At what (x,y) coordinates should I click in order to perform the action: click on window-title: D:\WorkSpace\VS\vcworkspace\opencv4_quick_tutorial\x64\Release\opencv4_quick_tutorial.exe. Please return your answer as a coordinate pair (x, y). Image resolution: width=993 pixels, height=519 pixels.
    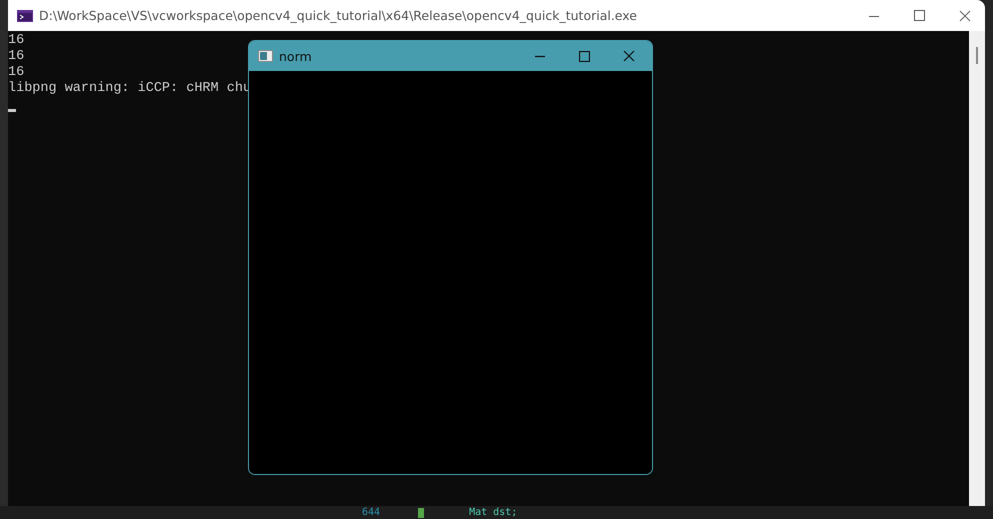
    Looking at the image, I should click on (338, 15).